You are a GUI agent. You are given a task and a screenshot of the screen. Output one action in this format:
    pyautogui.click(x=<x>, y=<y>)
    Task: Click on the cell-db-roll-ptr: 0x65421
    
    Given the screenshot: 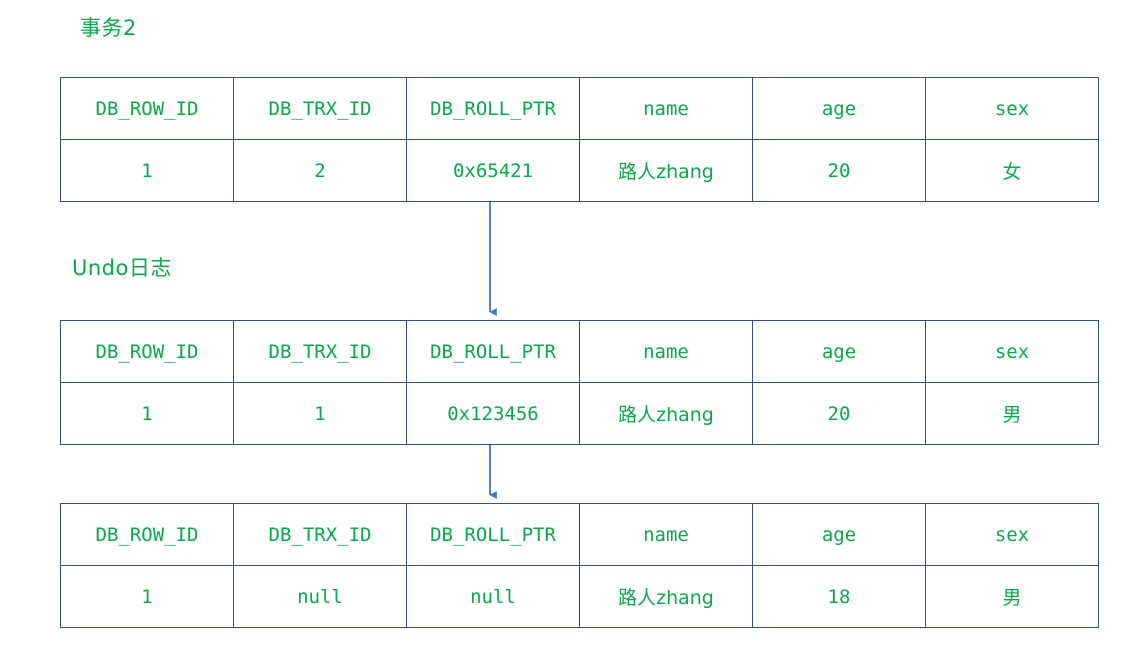 What is the action you would take?
    pyautogui.click(x=493, y=170)
    